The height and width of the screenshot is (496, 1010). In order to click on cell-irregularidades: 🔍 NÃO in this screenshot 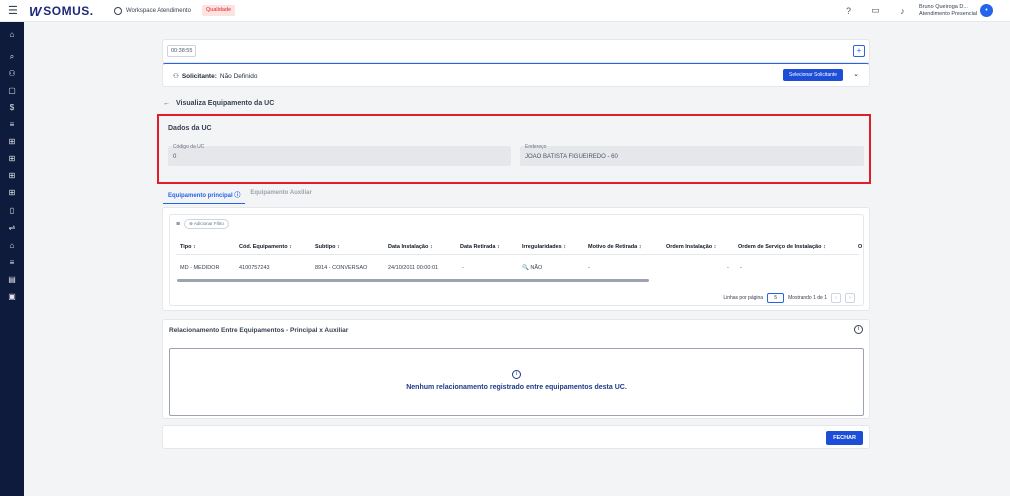, I will do `click(532, 268)`.